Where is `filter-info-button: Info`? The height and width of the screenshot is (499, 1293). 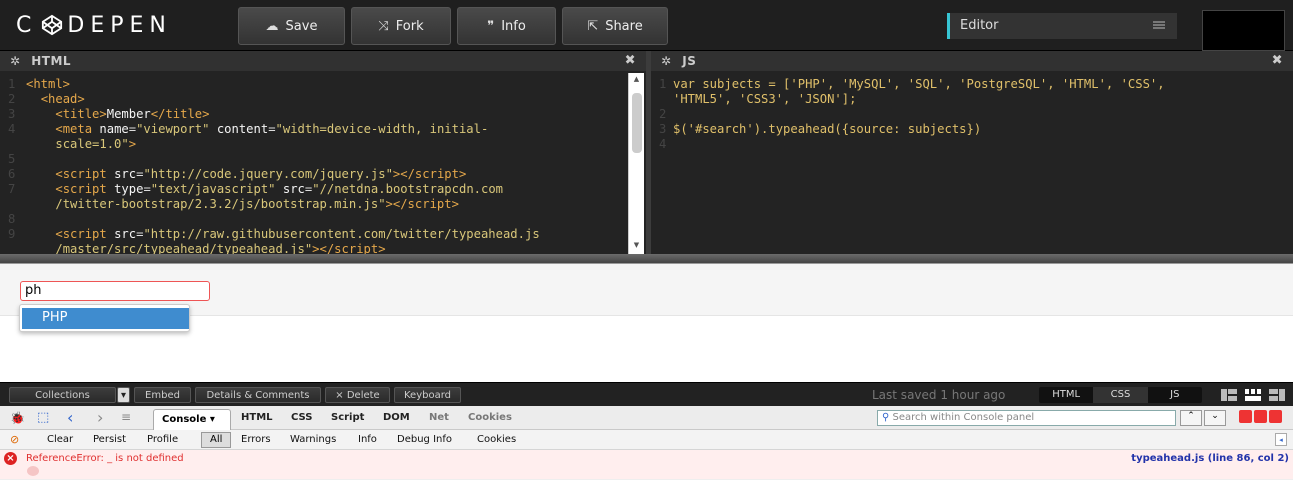 filter-info-button: Info is located at coordinates (367, 439).